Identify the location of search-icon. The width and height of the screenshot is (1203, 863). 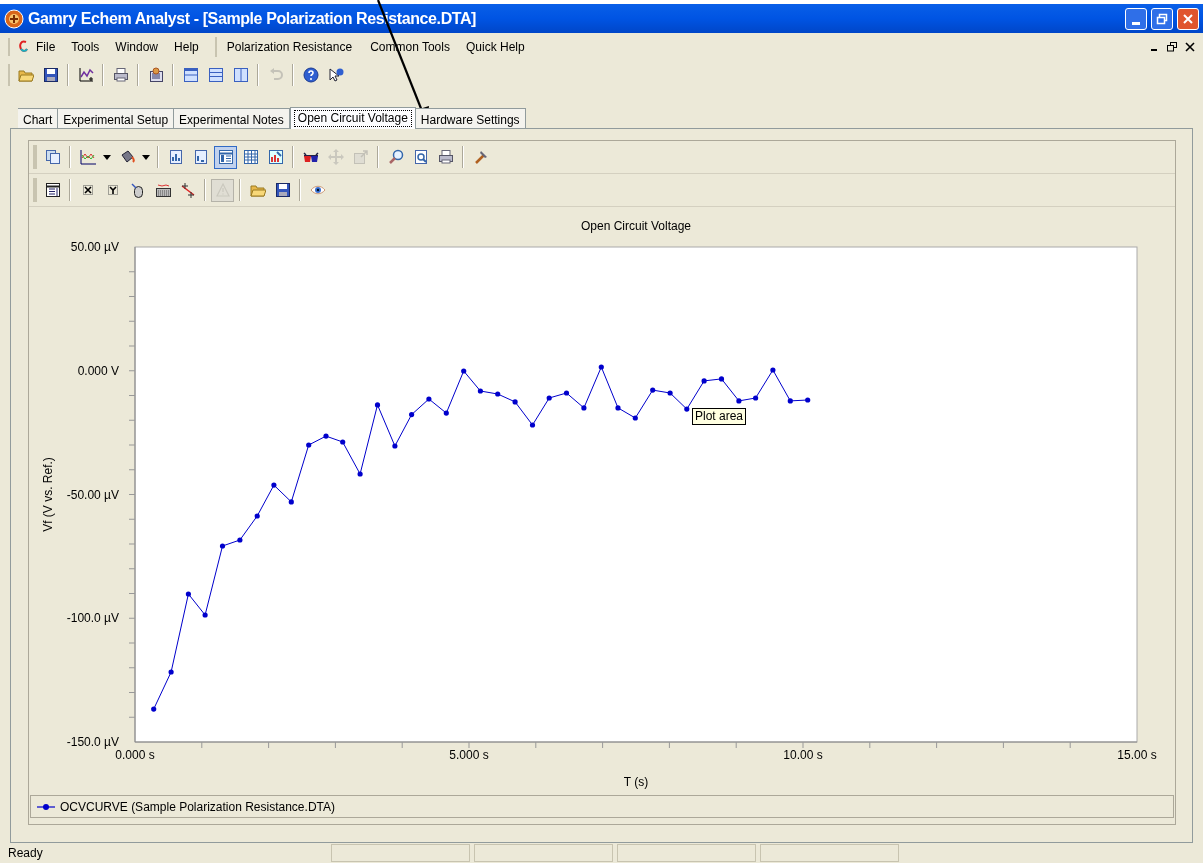
(395, 157).